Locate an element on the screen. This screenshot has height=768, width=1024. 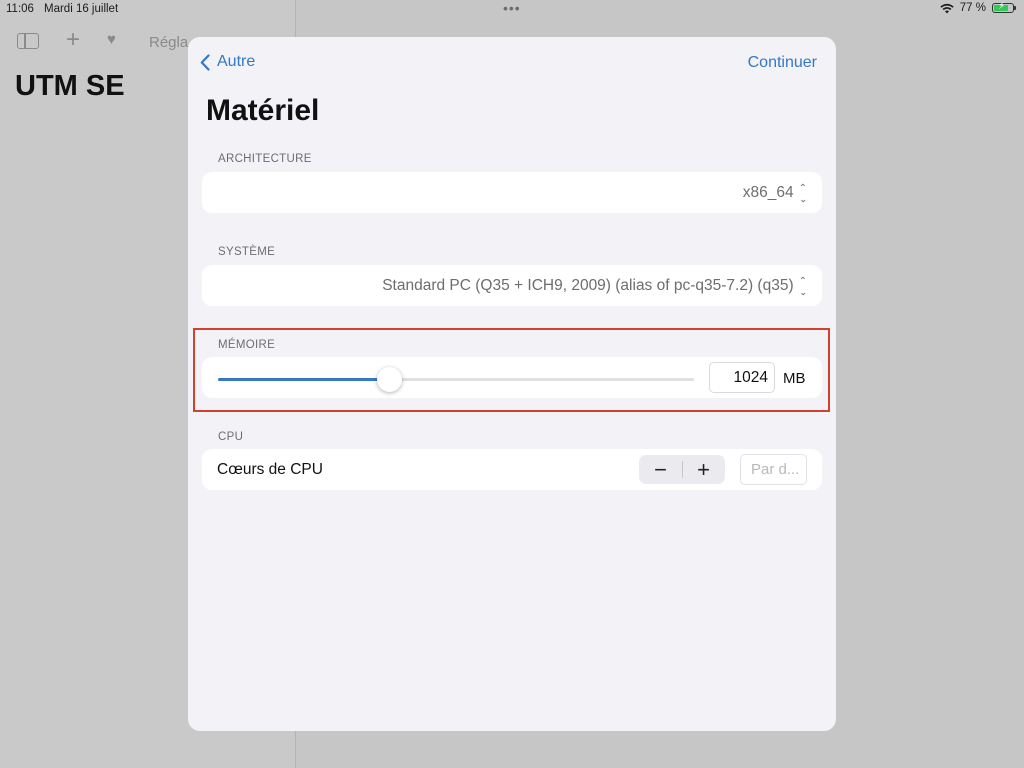
cpu-cores-label: Cœurs de CPU is located at coordinates (270, 469).